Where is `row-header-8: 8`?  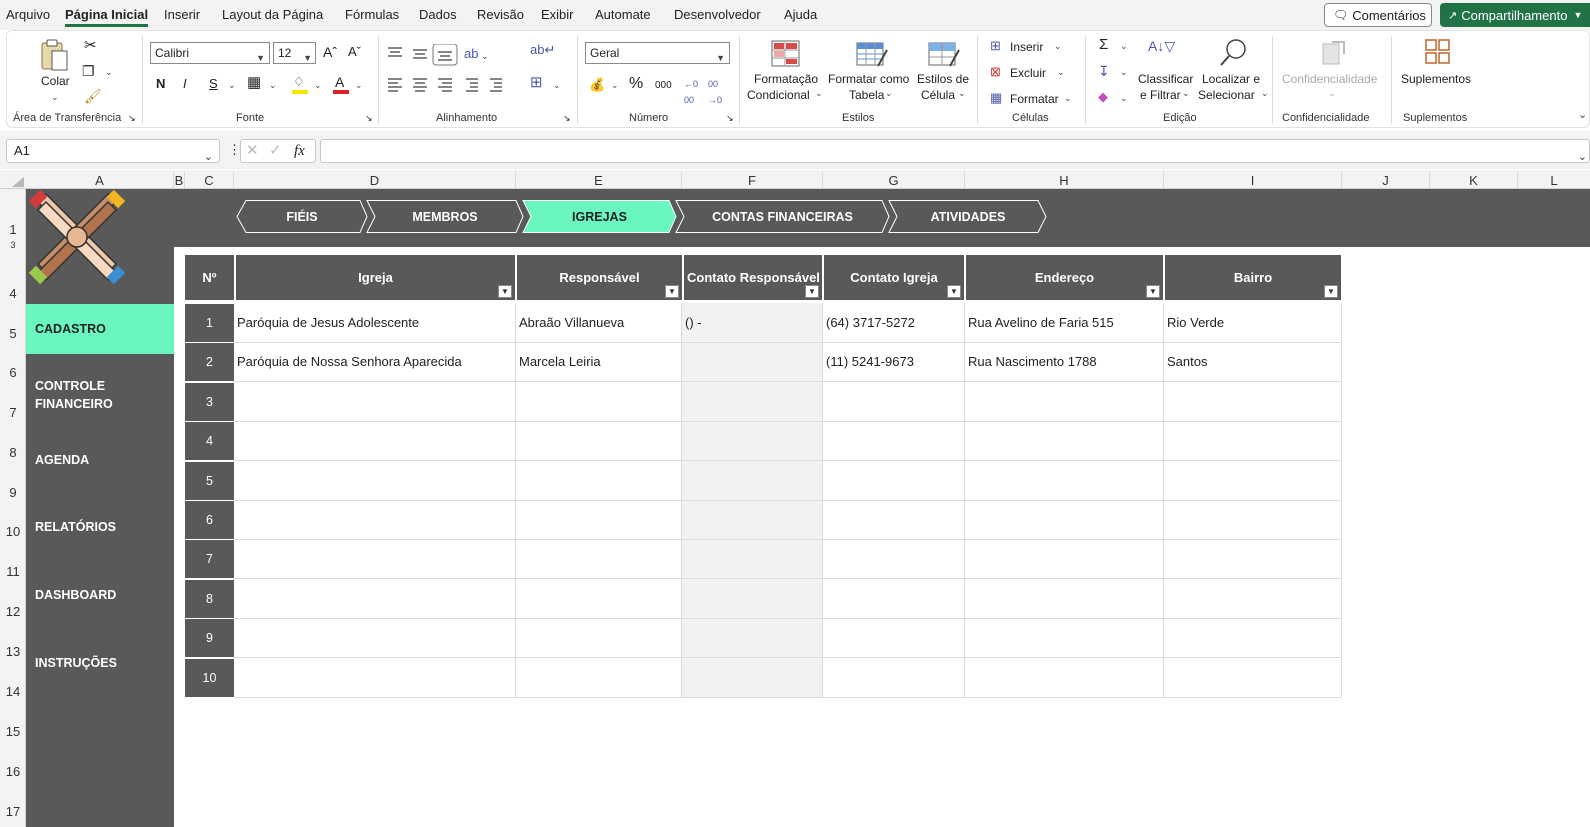 row-header-8: 8 is located at coordinates (13, 452).